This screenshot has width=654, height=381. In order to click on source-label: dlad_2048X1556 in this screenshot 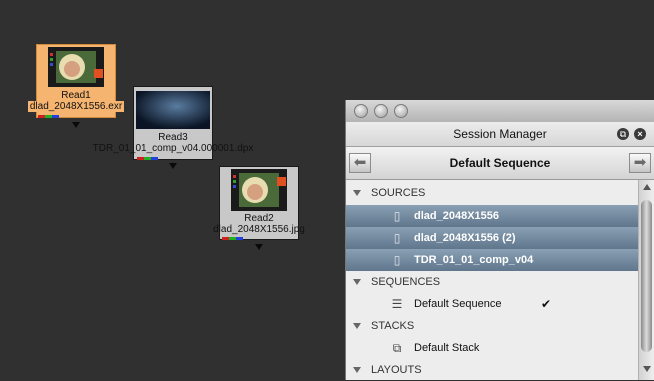, I will do `click(457, 216)`.